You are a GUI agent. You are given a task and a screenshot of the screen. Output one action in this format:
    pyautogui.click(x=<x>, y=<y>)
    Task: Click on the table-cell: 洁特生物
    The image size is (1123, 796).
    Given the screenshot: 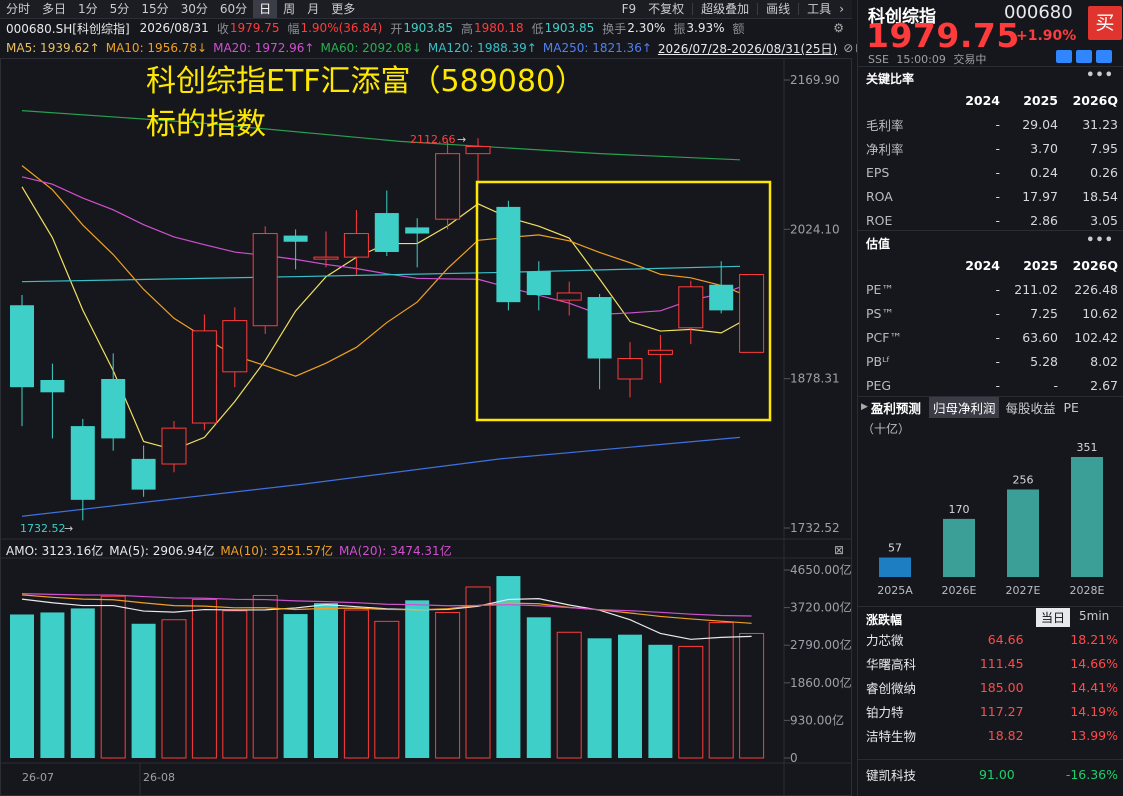 What is the action you would take?
    pyautogui.click(x=891, y=736)
    